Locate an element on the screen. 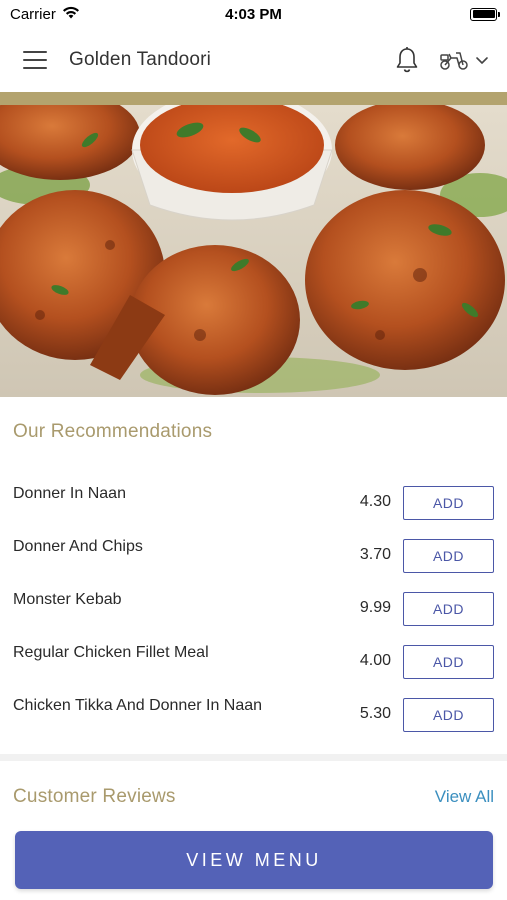 This screenshot has width=507, height=900. item-price: 5.30 is located at coordinates (375, 713).